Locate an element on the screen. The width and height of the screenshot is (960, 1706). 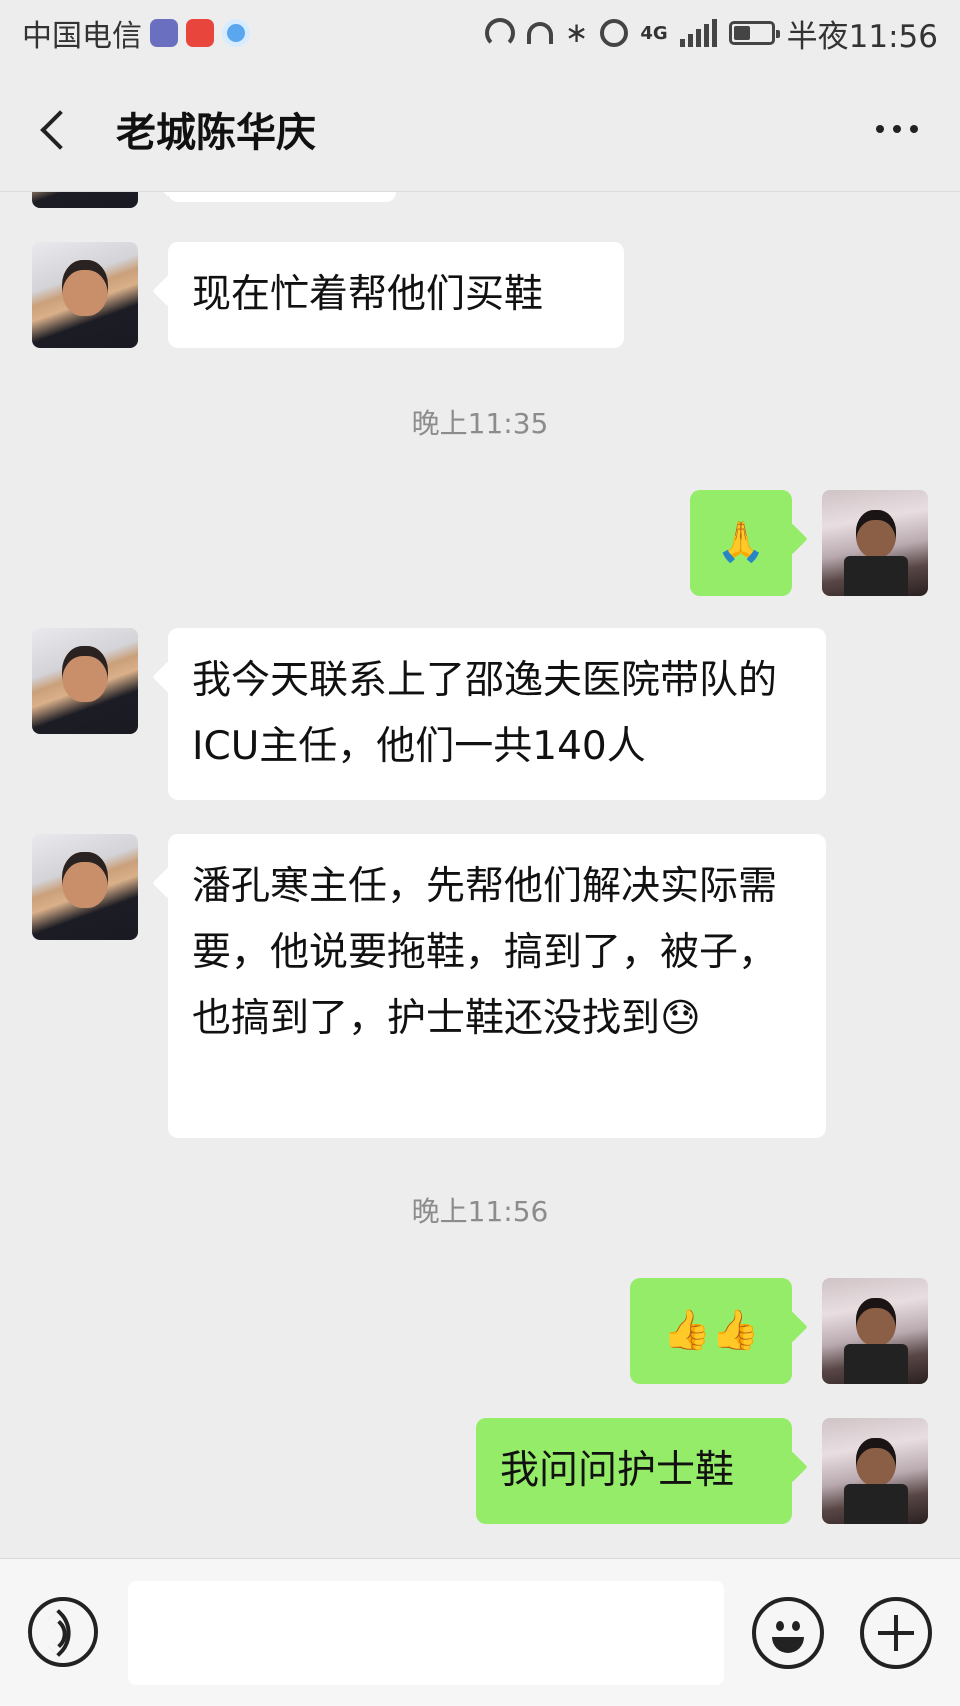
network-type-label: 4G is located at coordinates (654, 33).